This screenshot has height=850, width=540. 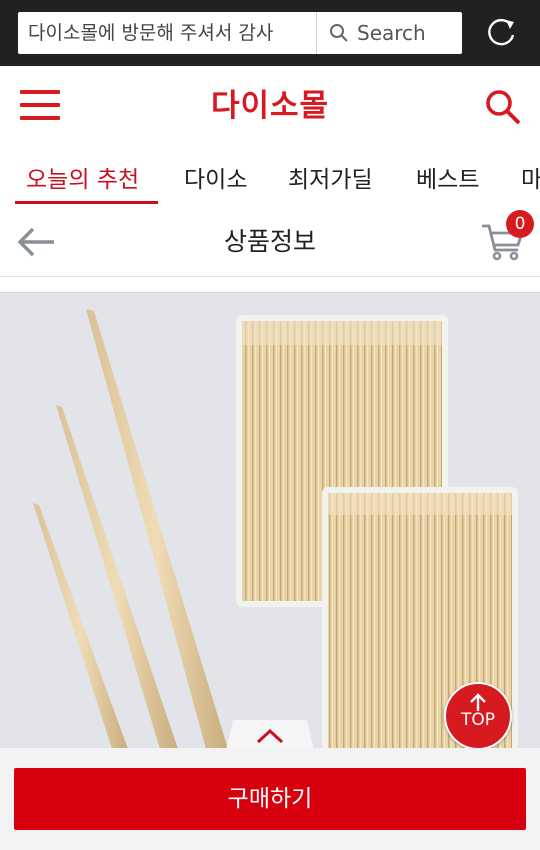 I want to click on address-bar: 다이소몰에 방문해 주셔서 감사 Search, so click(x=240, y=33).